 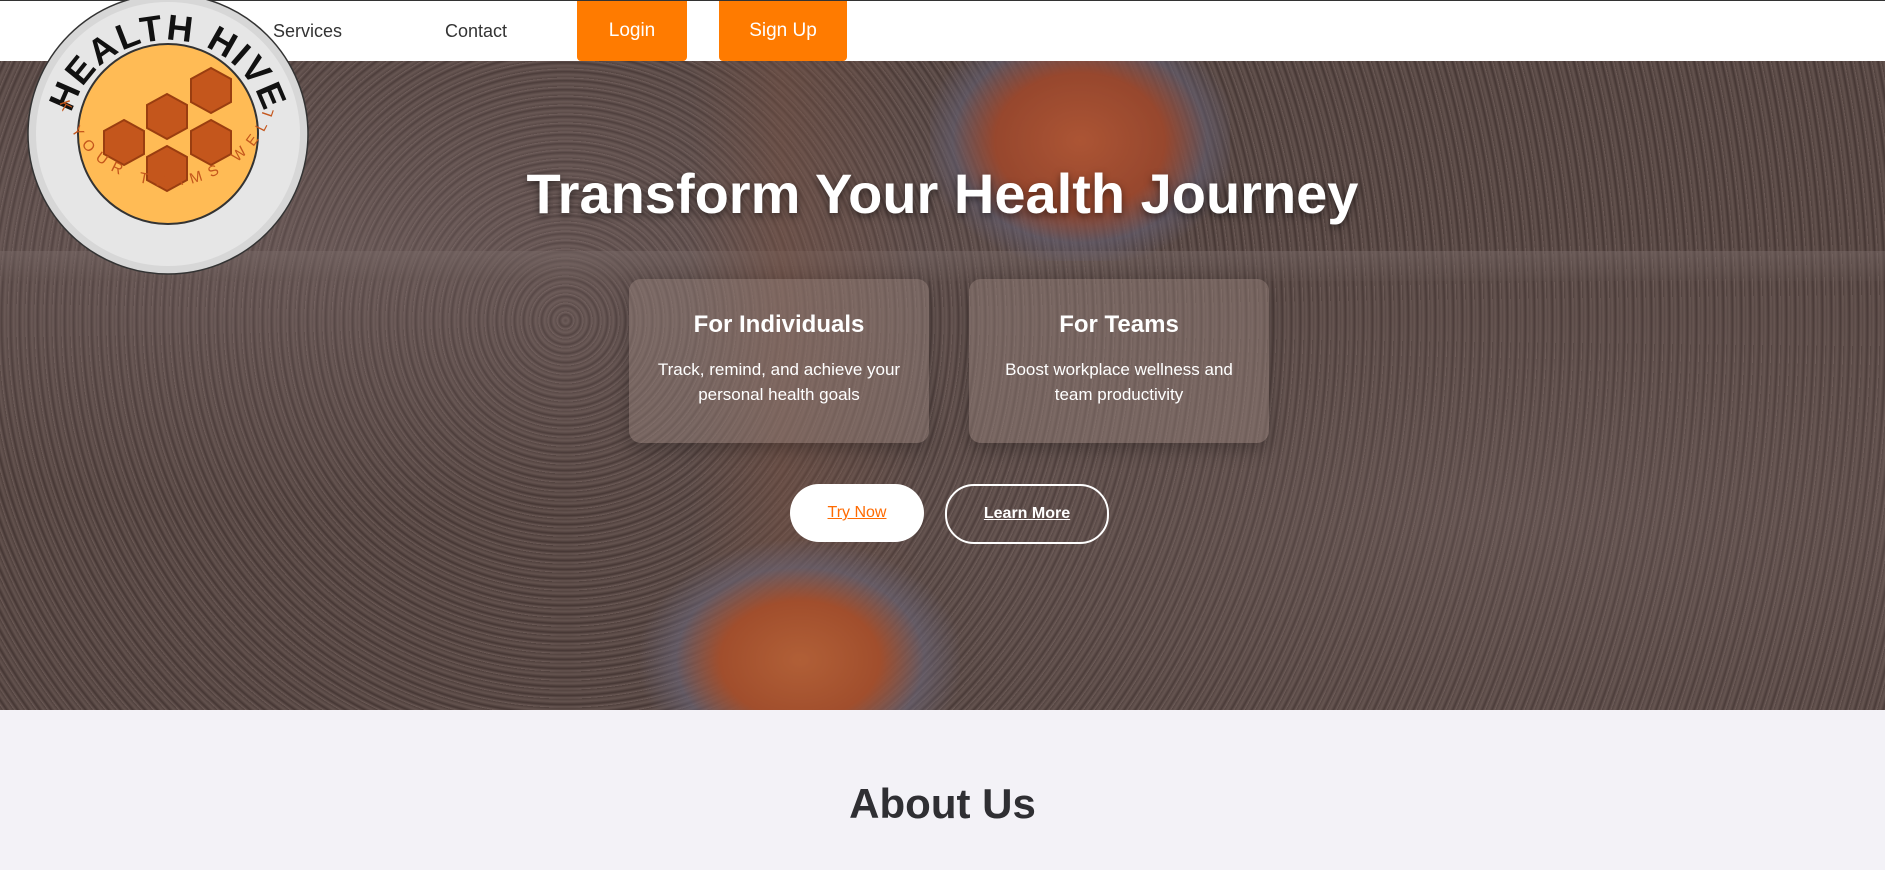 I want to click on health-hive-logo: HEALTH HIVE TRACK YOUR TEAMS WELLNESS, so click(x=163, y=141).